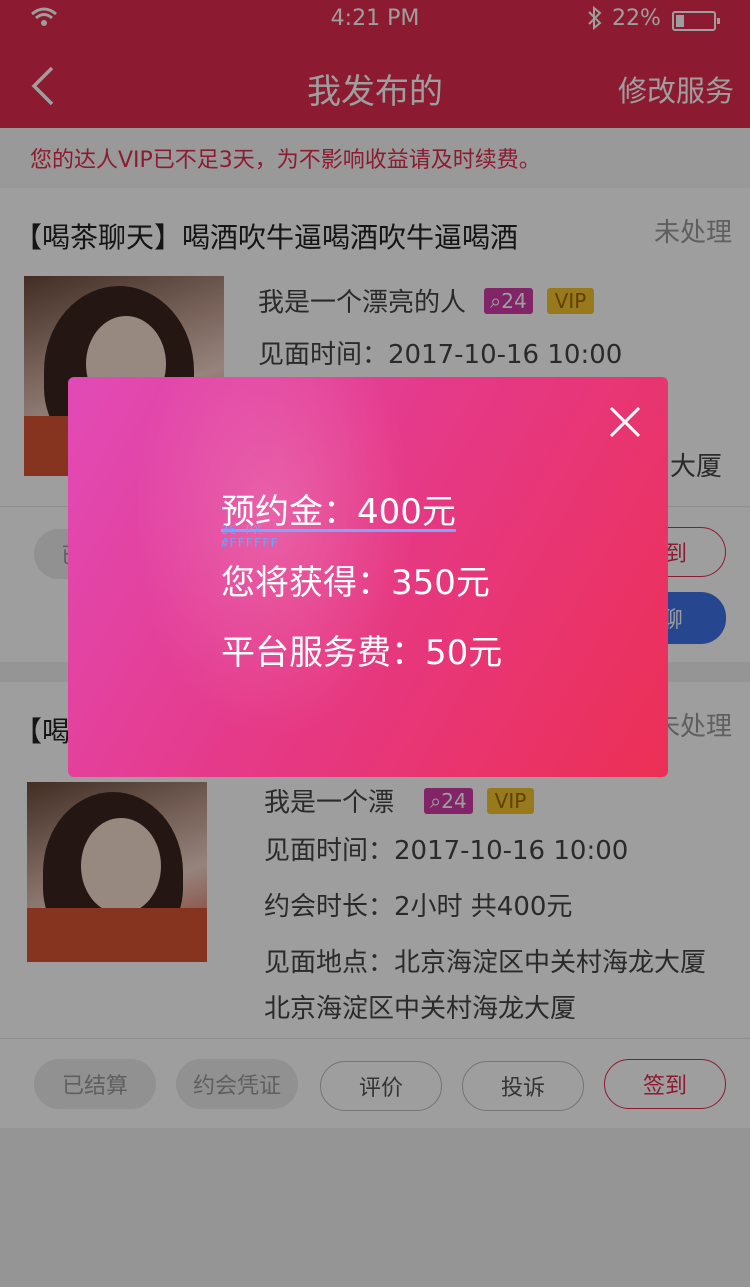 This screenshot has height=1287, width=750. What do you see at coordinates (362, 653) in the screenshot?
I see `platform-fee-line: 平台服务费：50元` at bounding box center [362, 653].